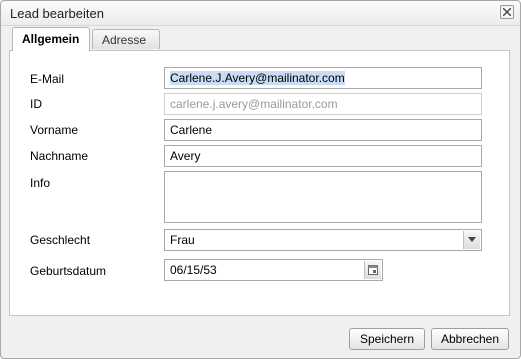 This screenshot has height=359, width=521. What do you see at coordinates (57, 13) in the screenshot?
I see `dialog-title: Lead bearbeiten` at bounding box center [57, 13].